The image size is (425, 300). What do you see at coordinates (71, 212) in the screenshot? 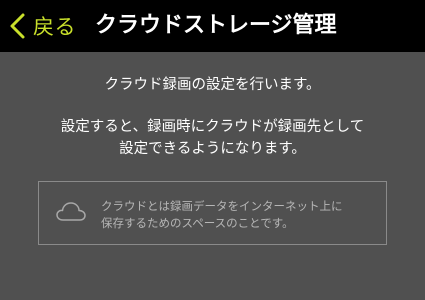
I see `cloud-icon` at bounding box center [71, 212].